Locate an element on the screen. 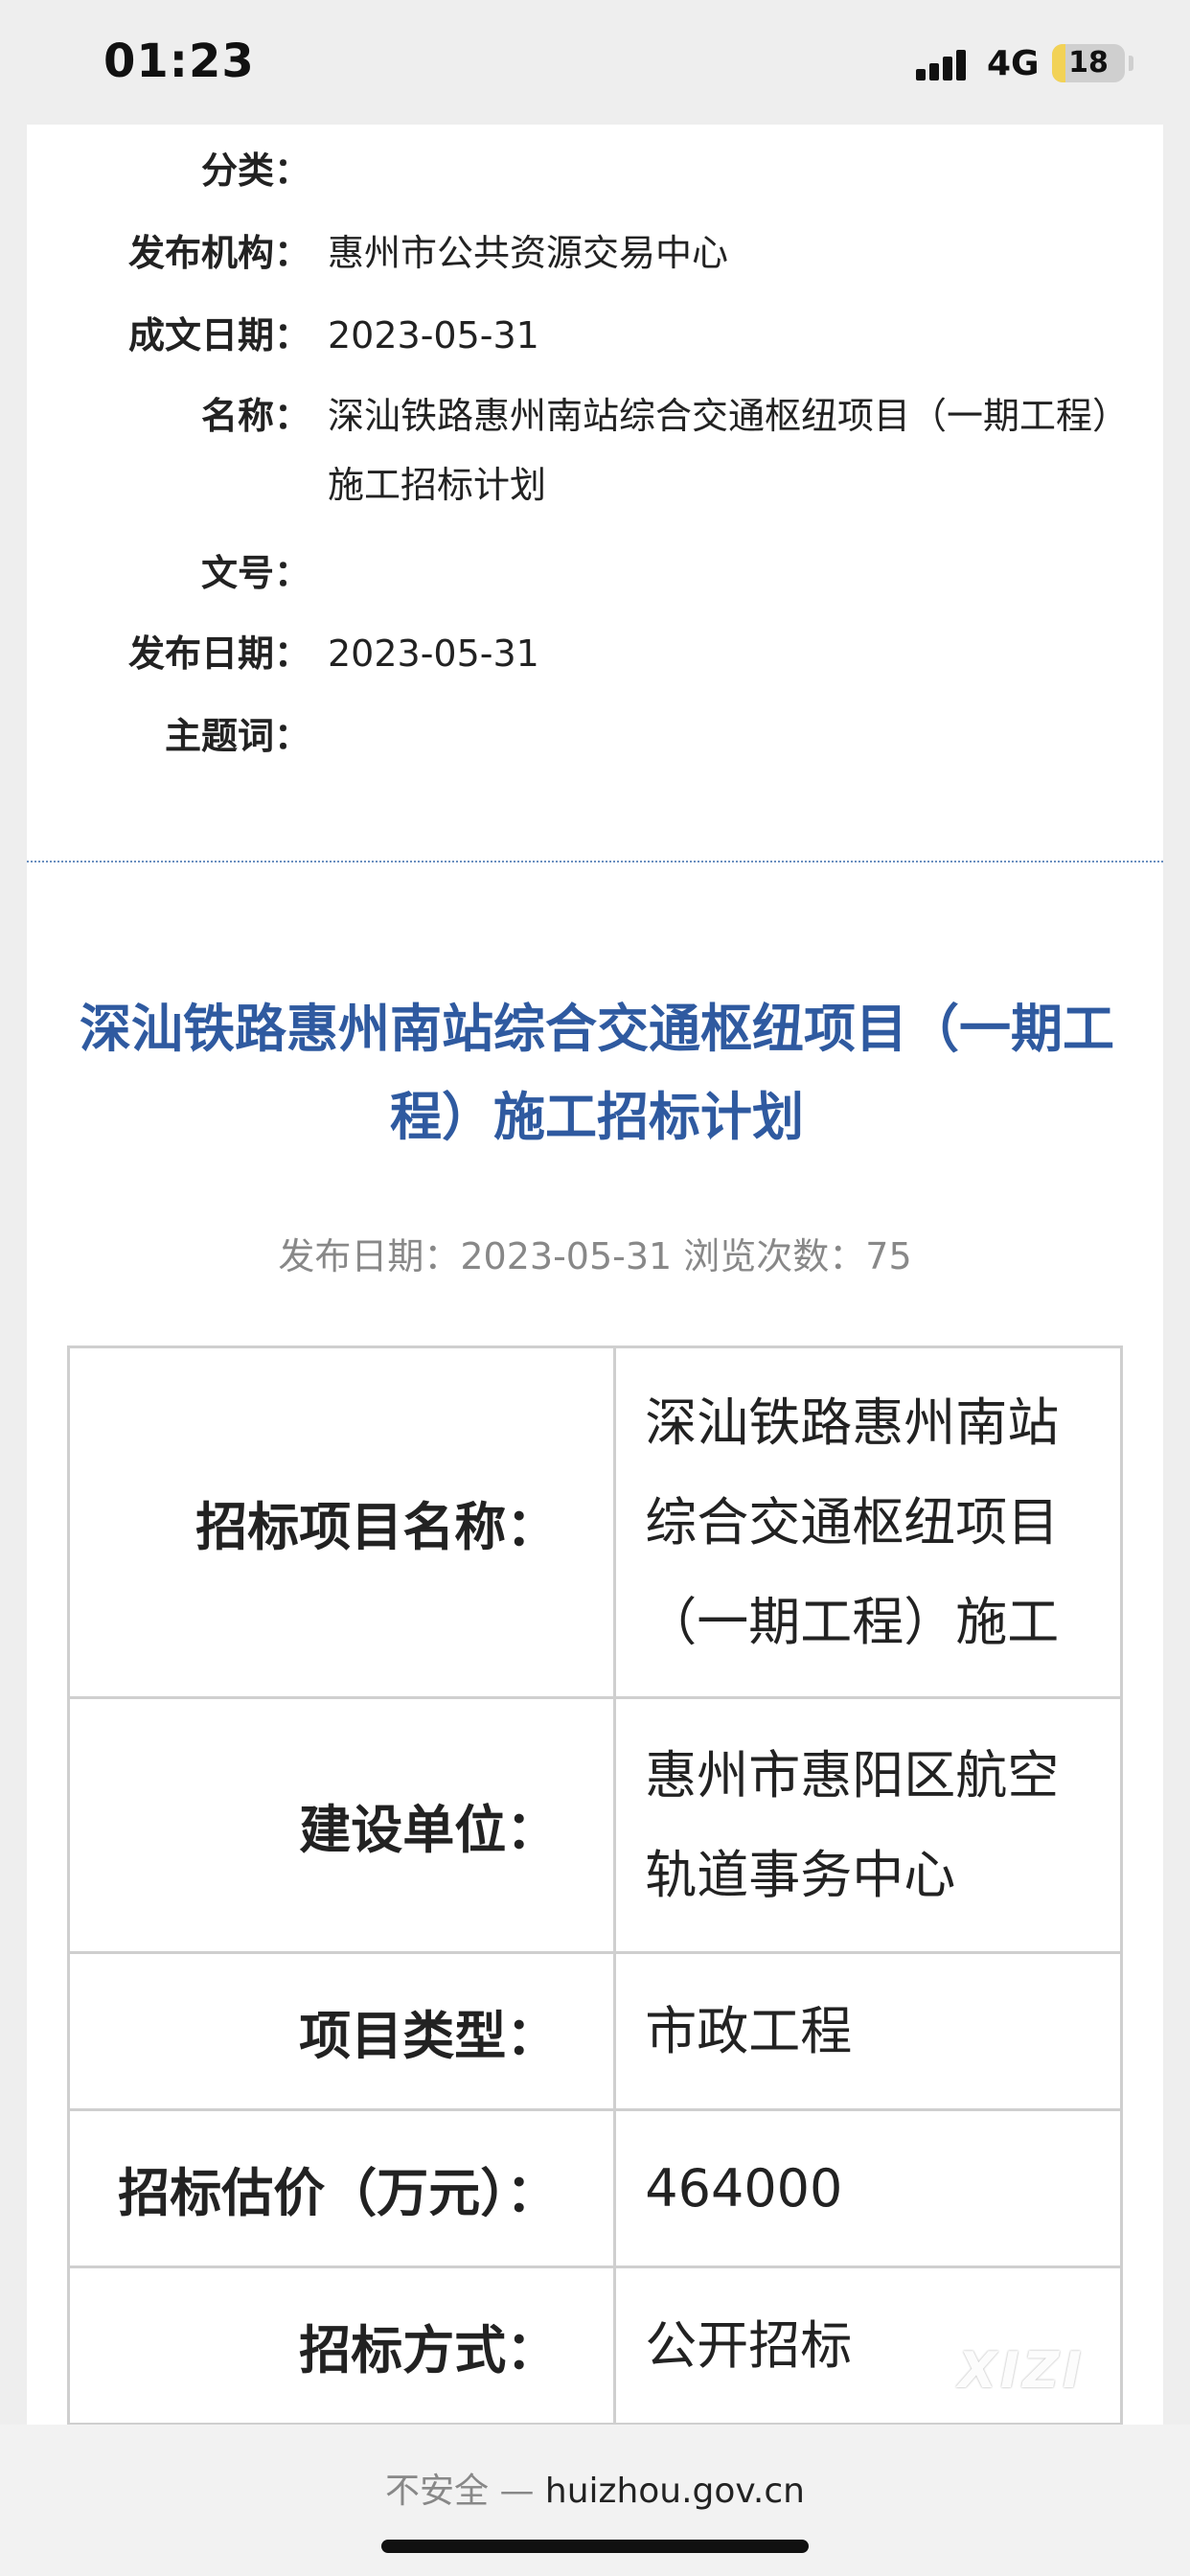  table-row: 项目类型： 市政工程 is located at coordinates (594, 2031).